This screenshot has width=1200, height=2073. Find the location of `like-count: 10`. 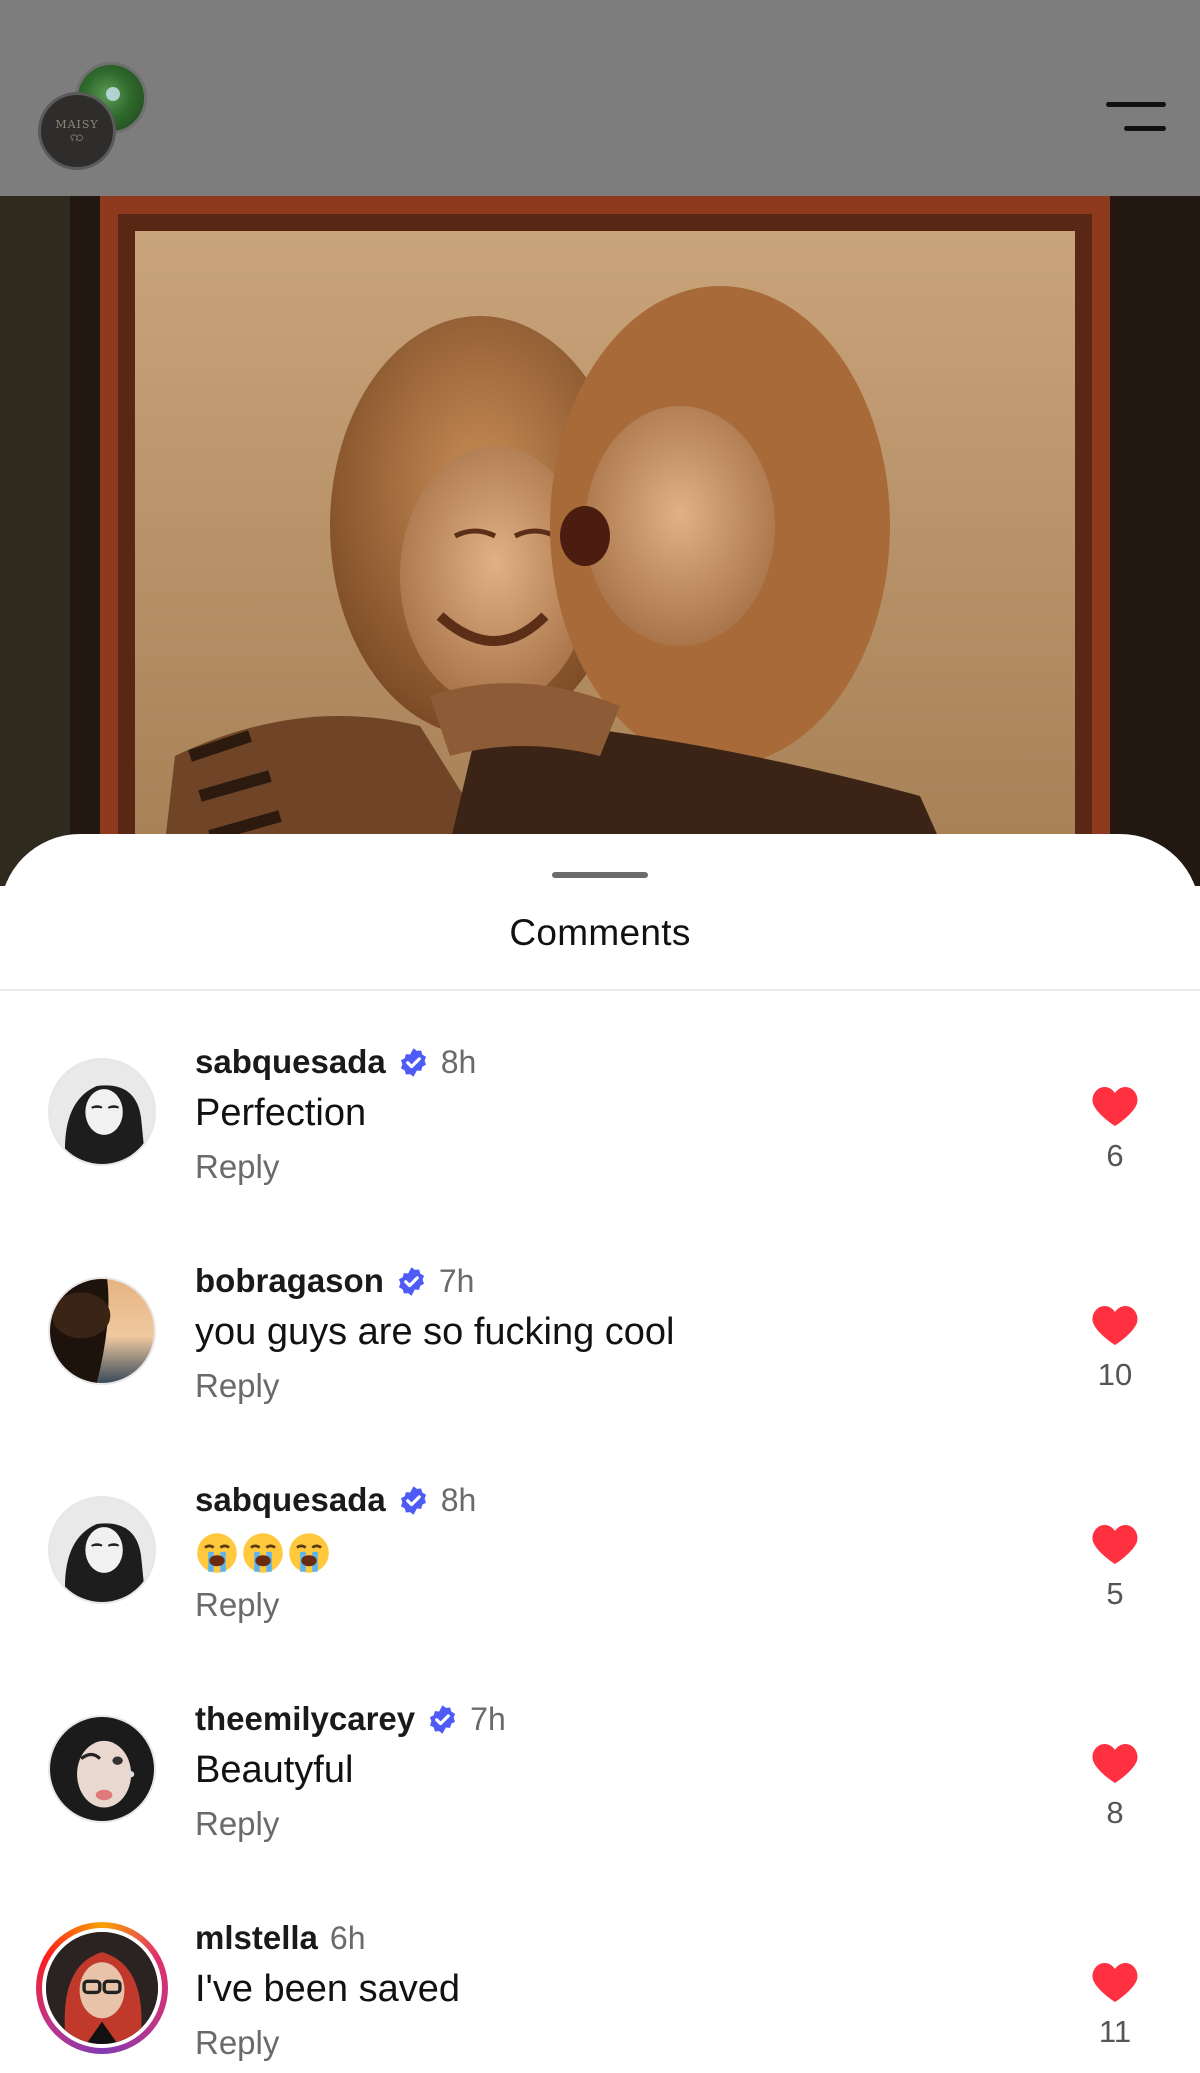

like-count: 10 is located at coordinates (1115, 1374).